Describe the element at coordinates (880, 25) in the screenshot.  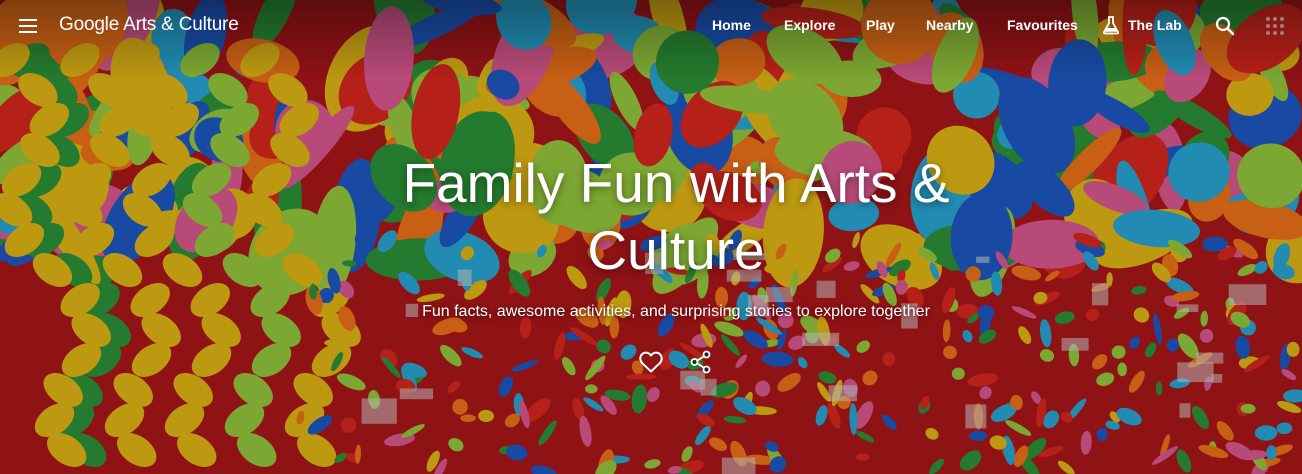
I see `nav-play: Play` at that location.